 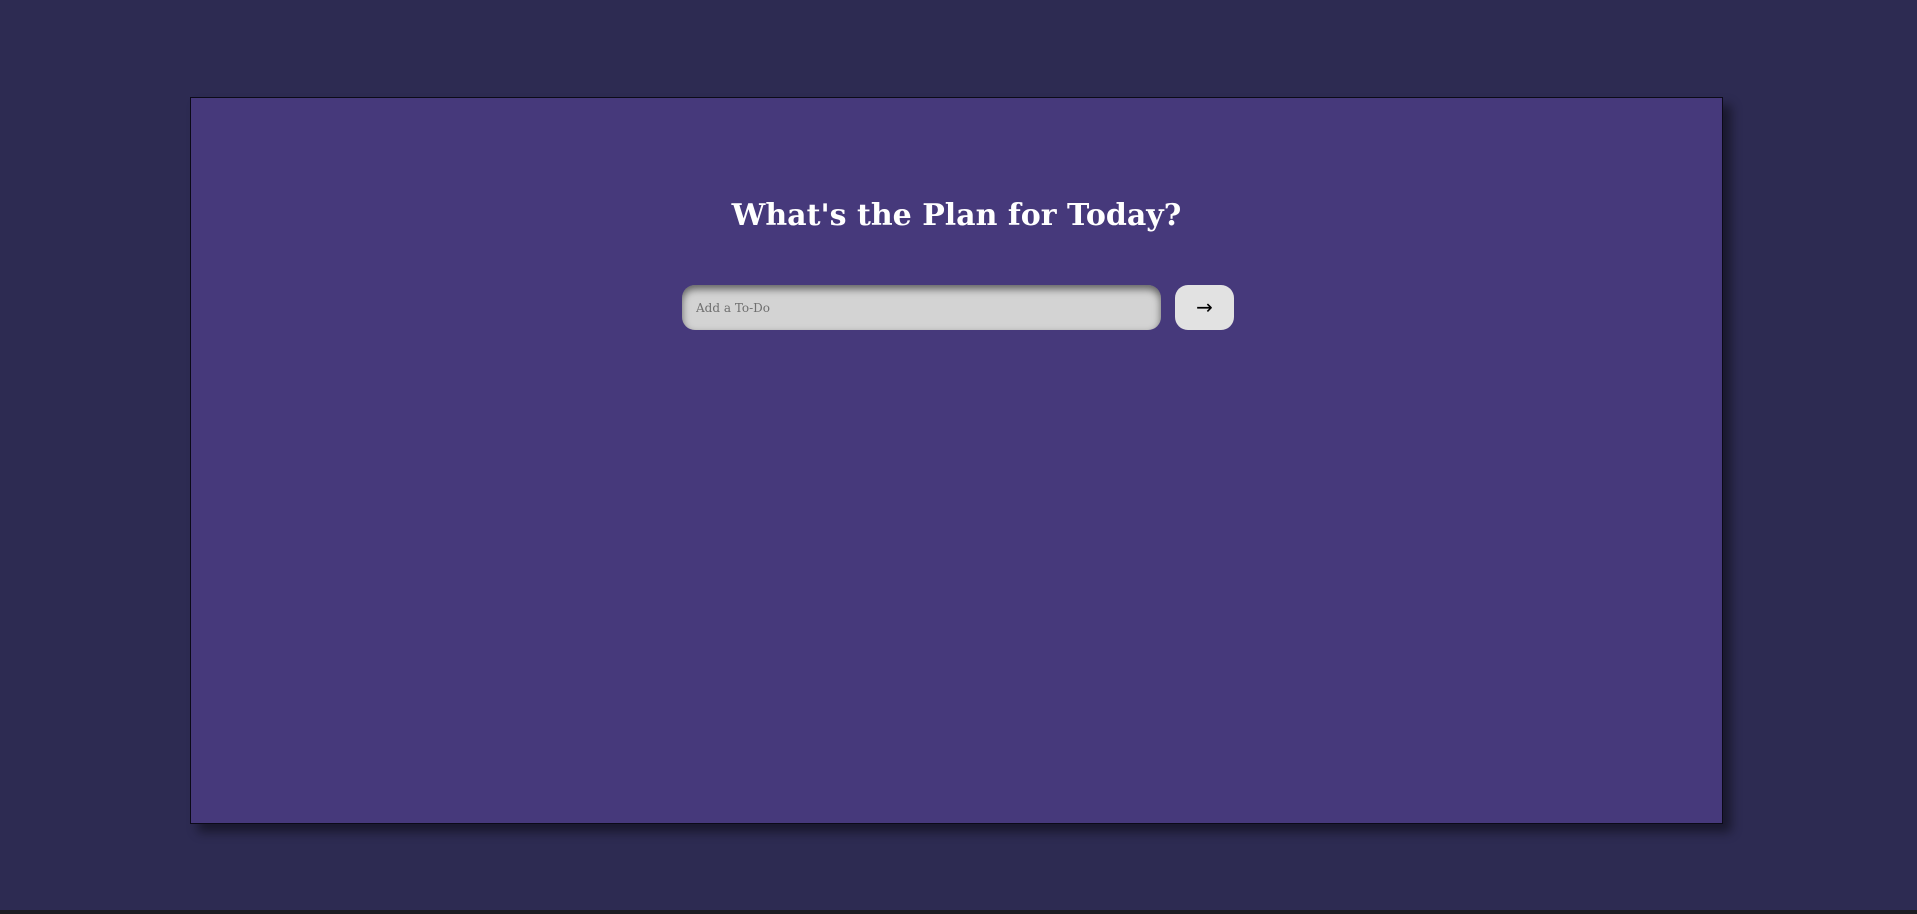 I want to click on page-title: What's the Plan for Today?, so click(x=956, y=215).